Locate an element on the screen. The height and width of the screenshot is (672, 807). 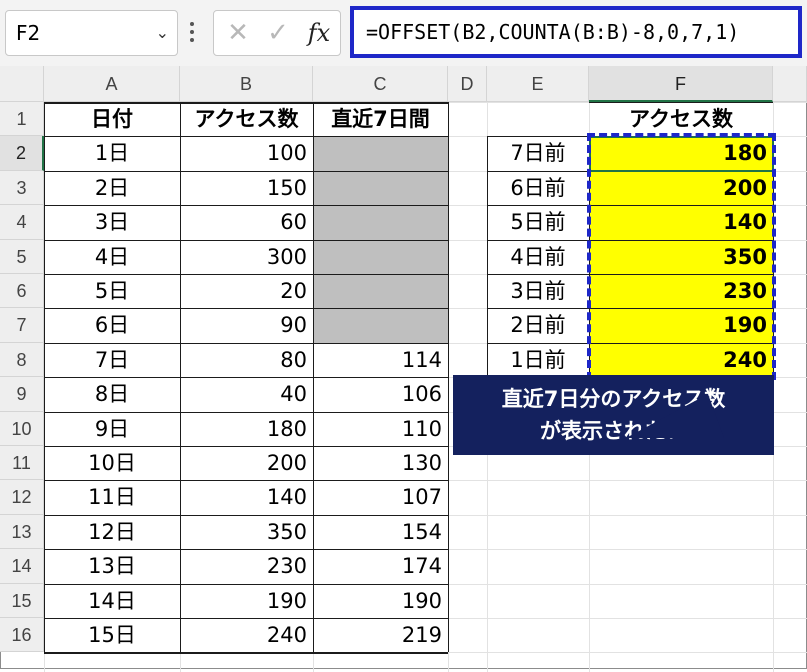
side-cell-label: 4日前 is located at coordinates (538, 257).